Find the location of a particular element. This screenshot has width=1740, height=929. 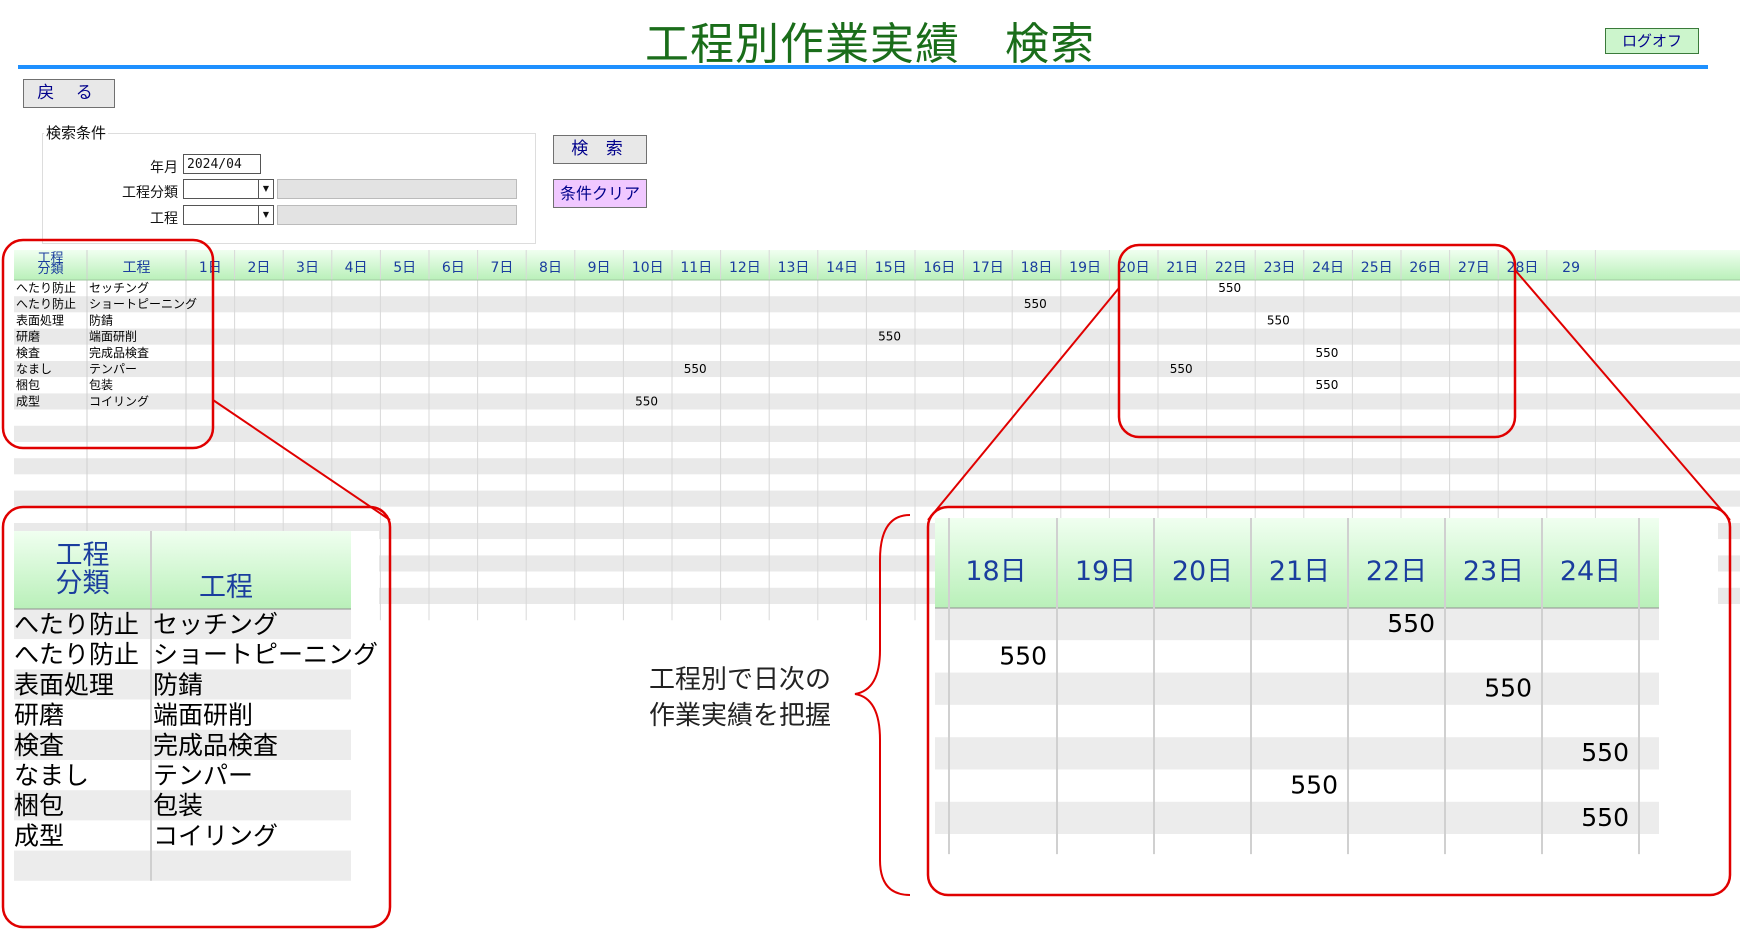

row-category: 成型 is located at coordinates (28, 401).